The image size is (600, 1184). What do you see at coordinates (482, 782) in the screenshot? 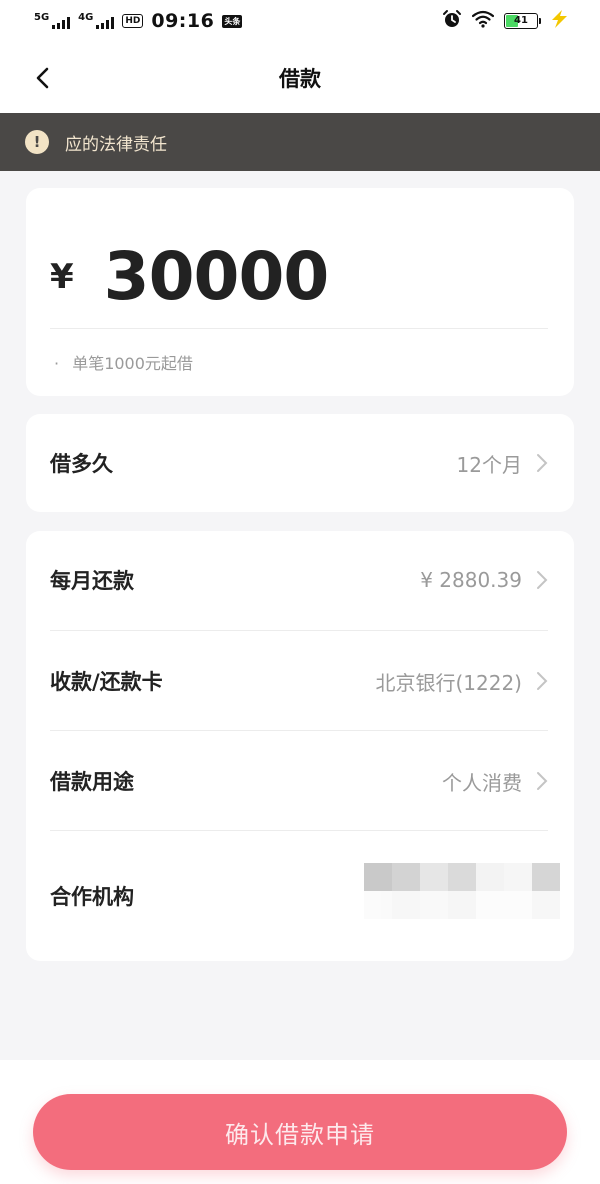
I see `purpose-value: 个人消费` at bounding box center [482, 782].